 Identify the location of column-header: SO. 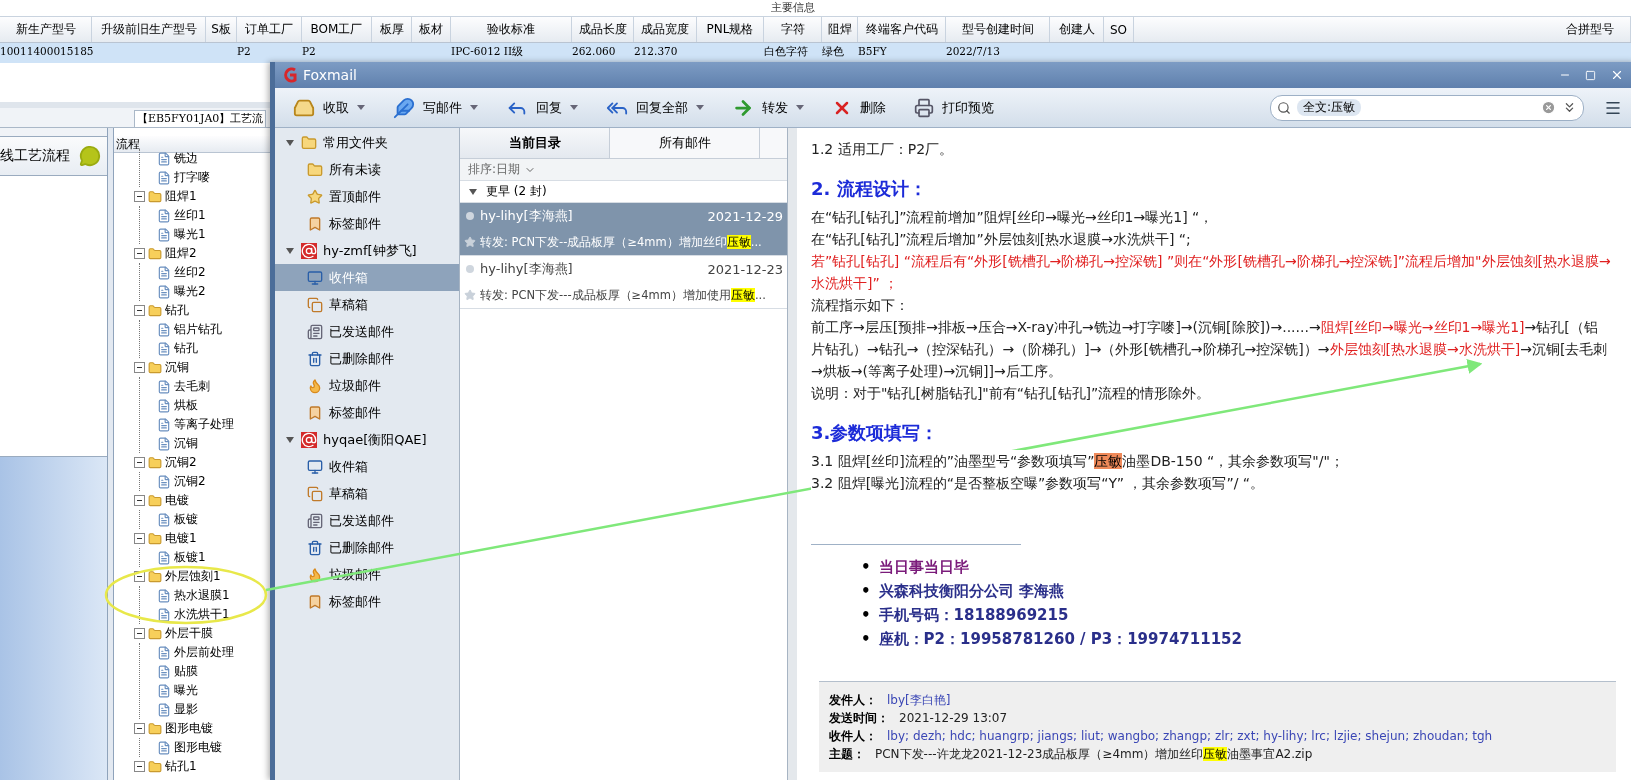
(1119, 29).